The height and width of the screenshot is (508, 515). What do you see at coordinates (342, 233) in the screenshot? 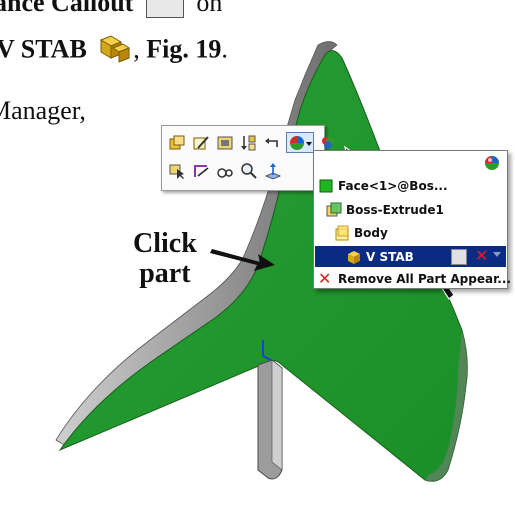
I see `body-icon` at bounding box center [342, 233].